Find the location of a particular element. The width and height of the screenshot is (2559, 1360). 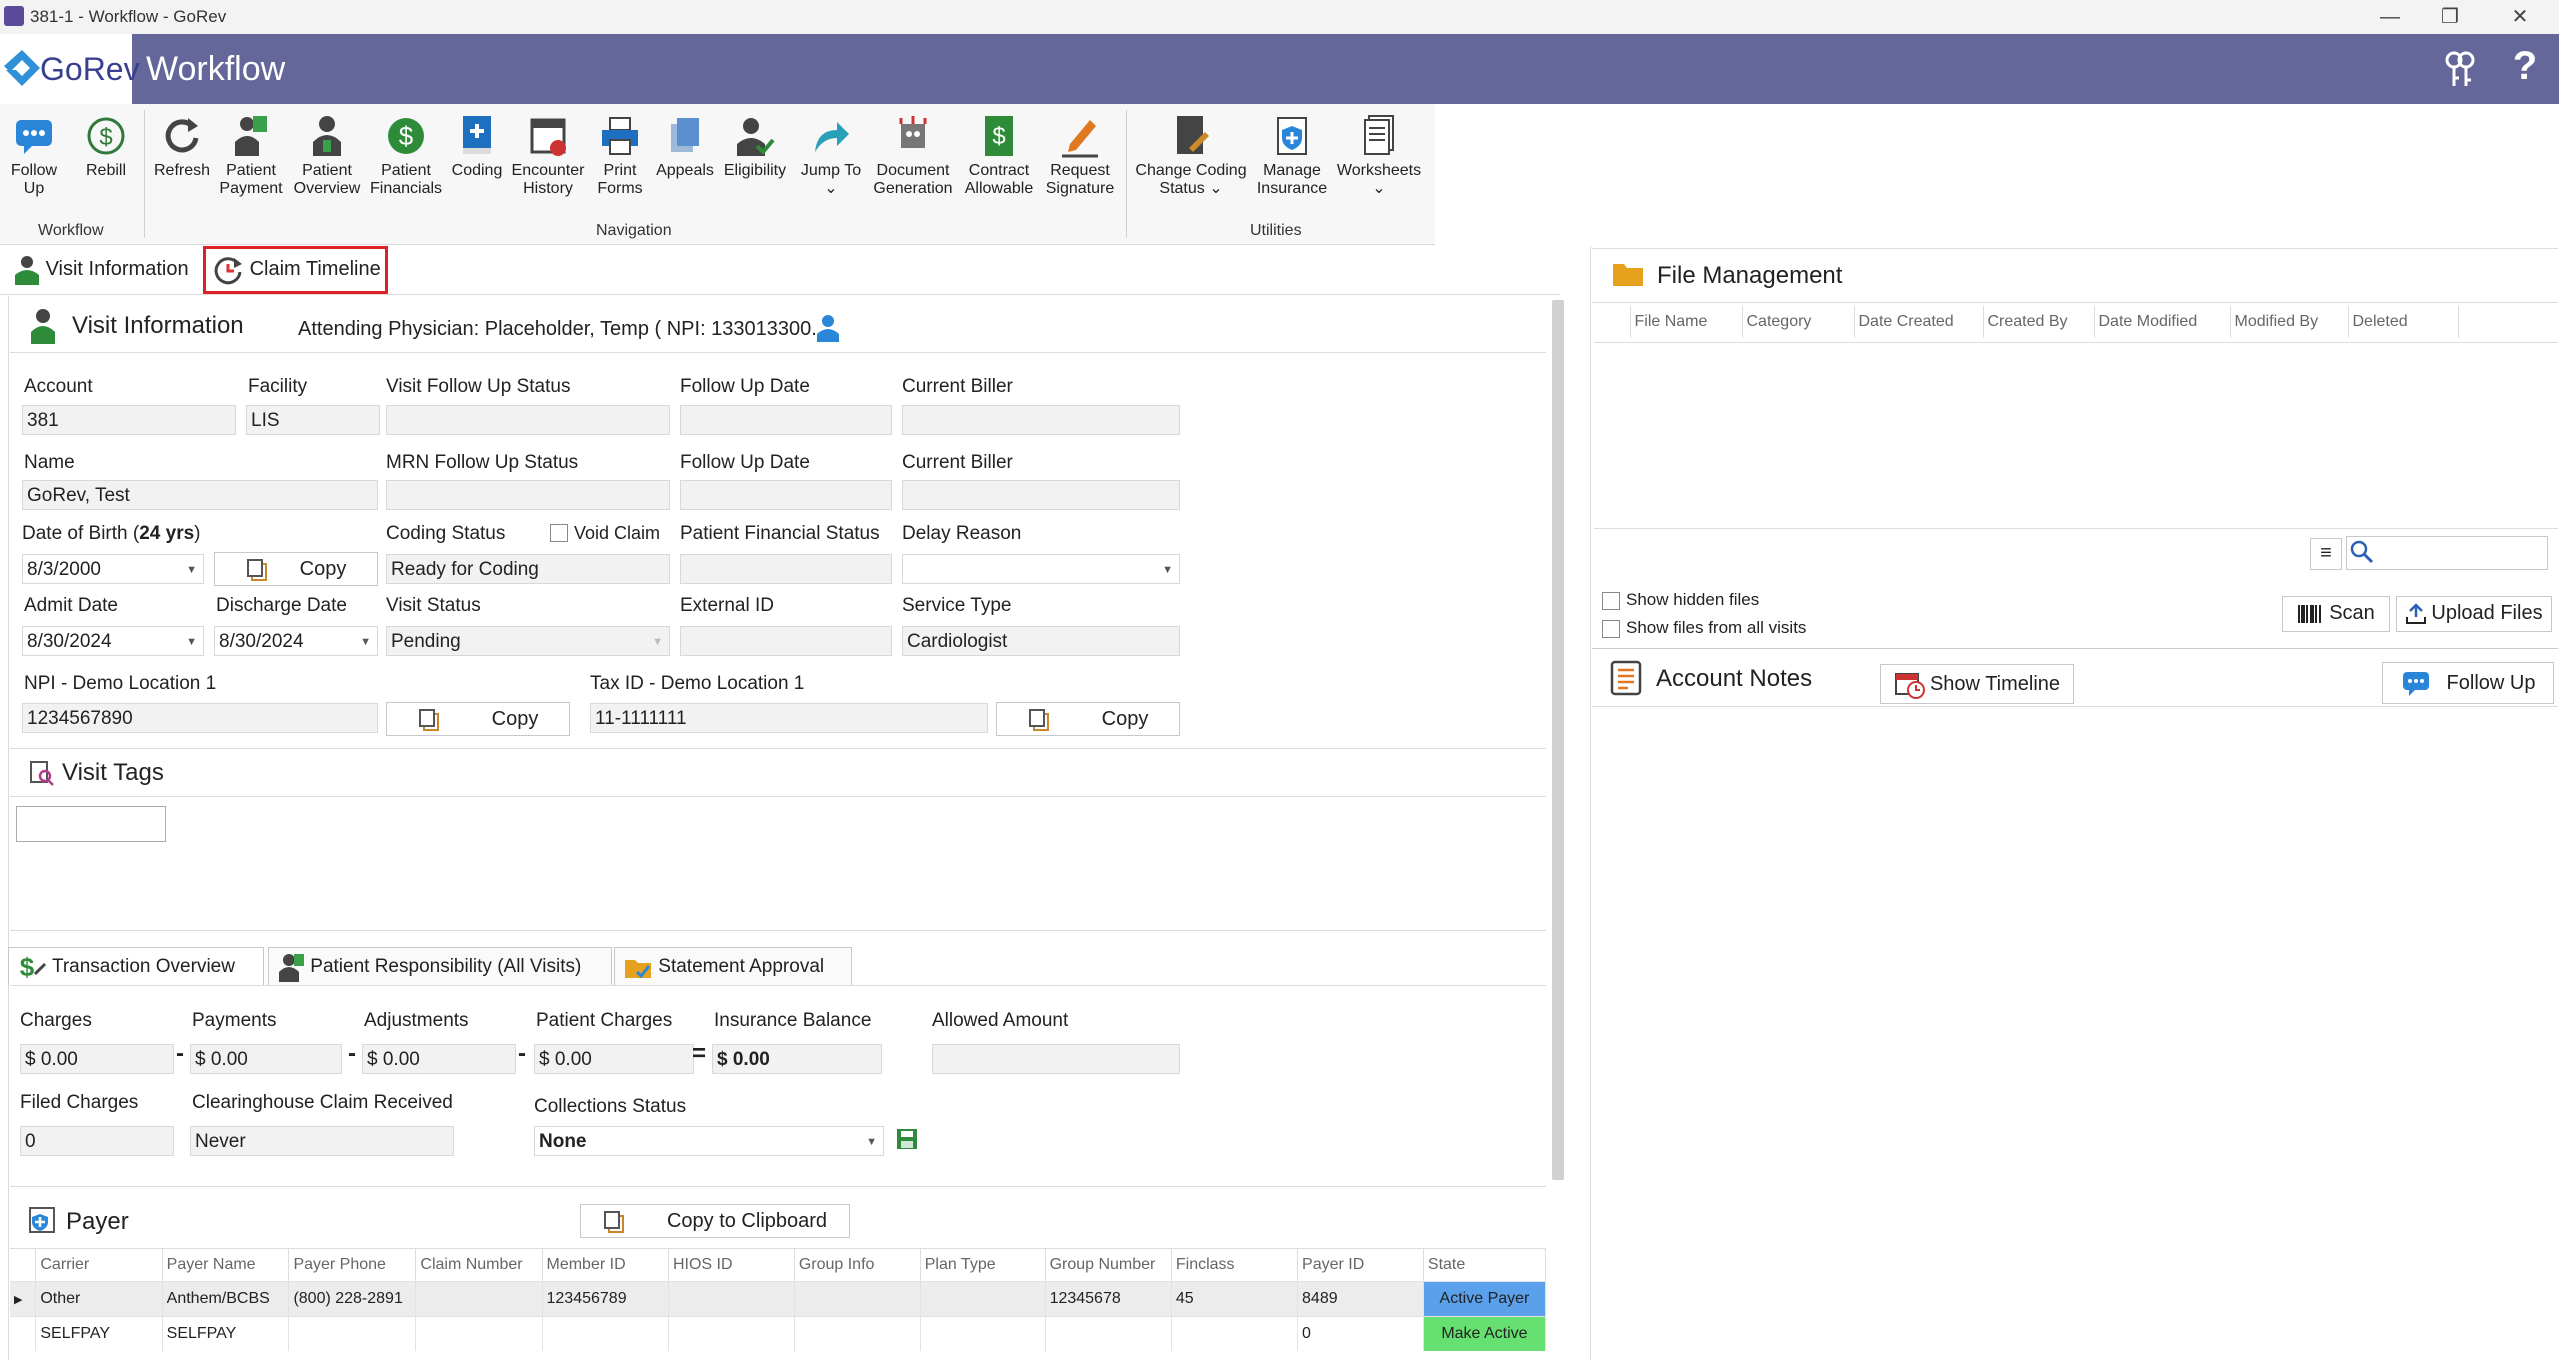

column-header: Date Modified is located at coordinates (2162, 322).